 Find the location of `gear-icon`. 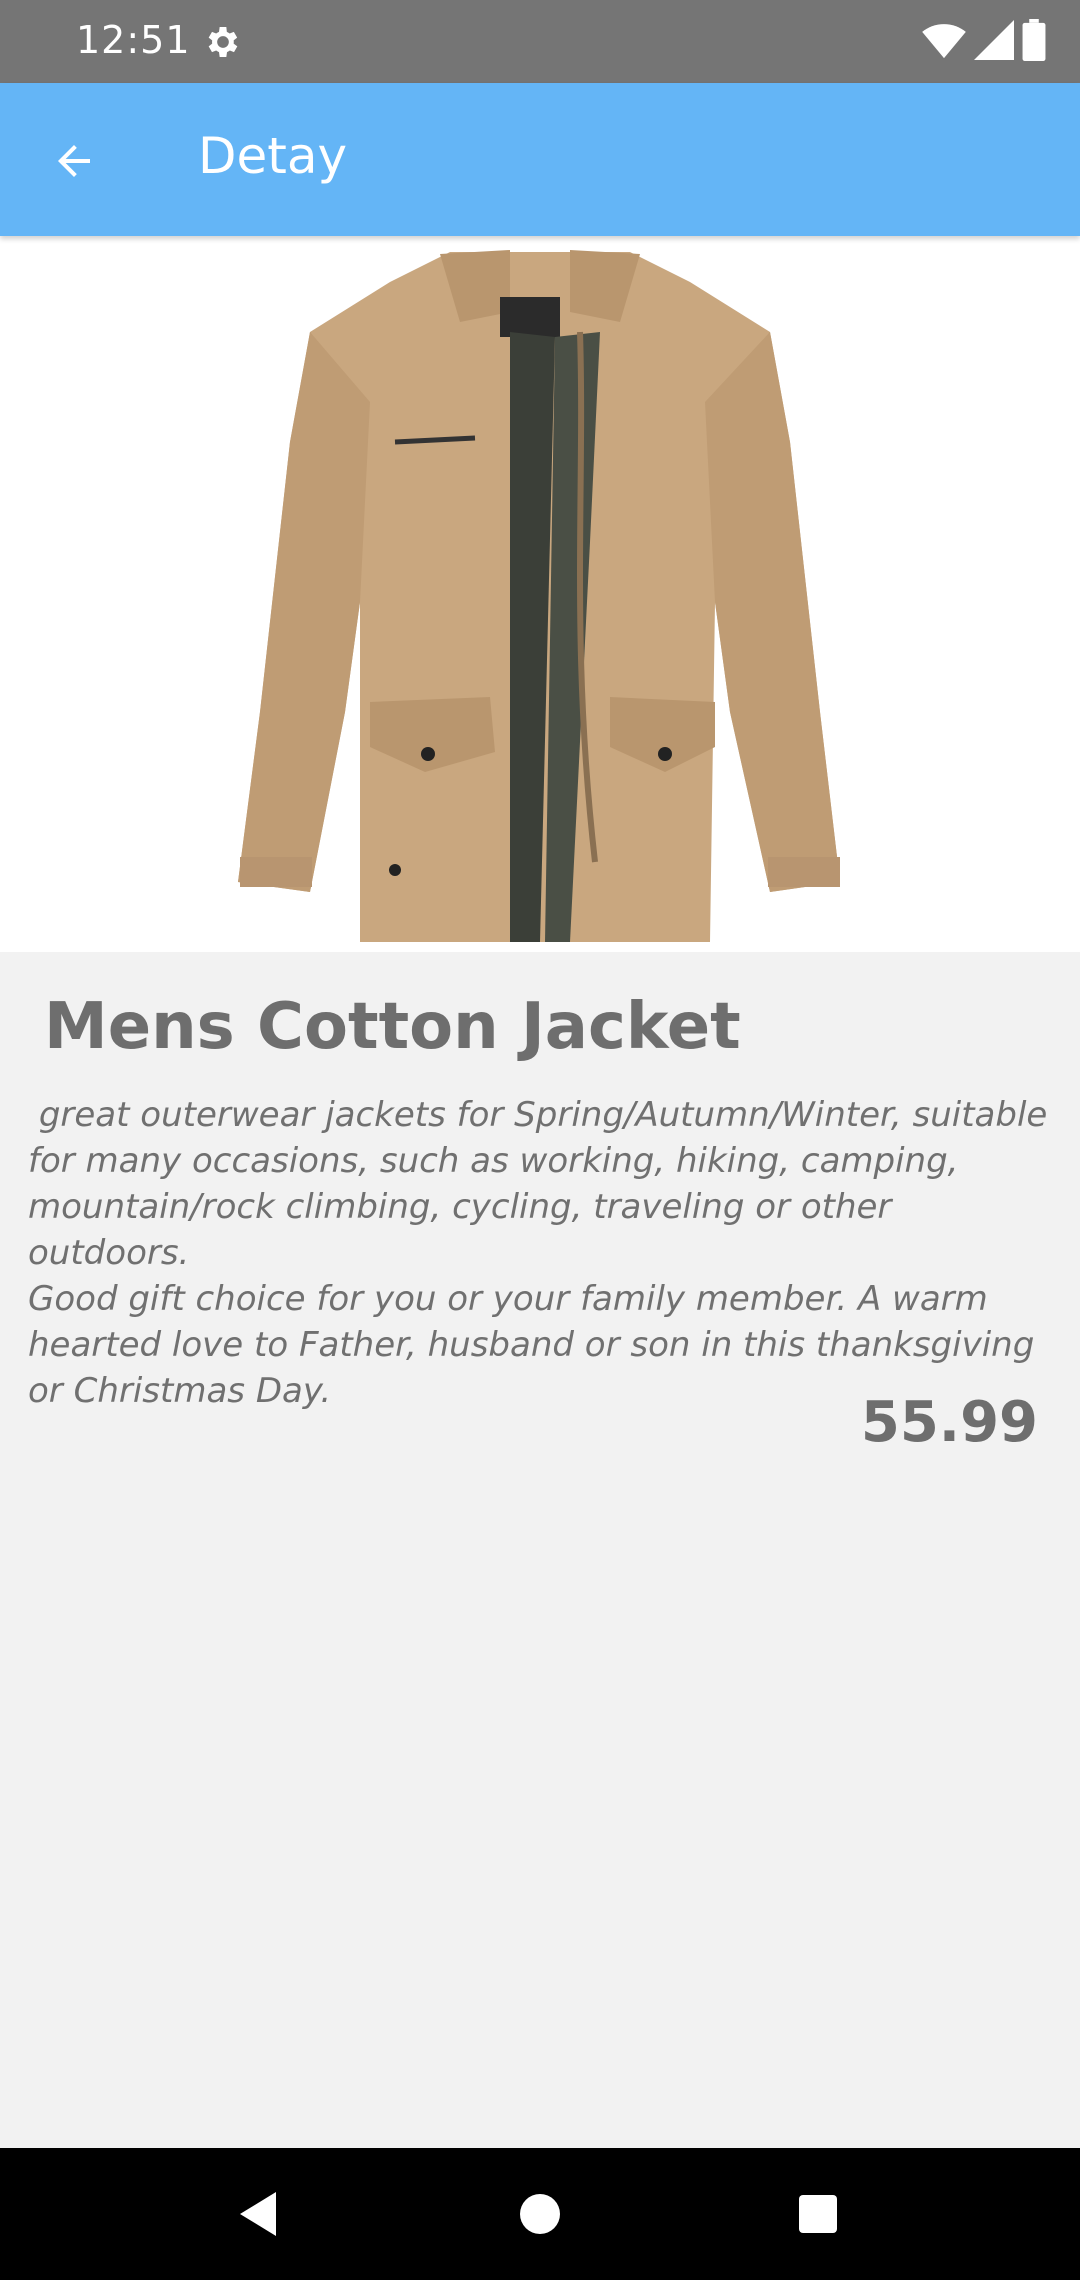

gear-icon is located at coordinates (223, 42).